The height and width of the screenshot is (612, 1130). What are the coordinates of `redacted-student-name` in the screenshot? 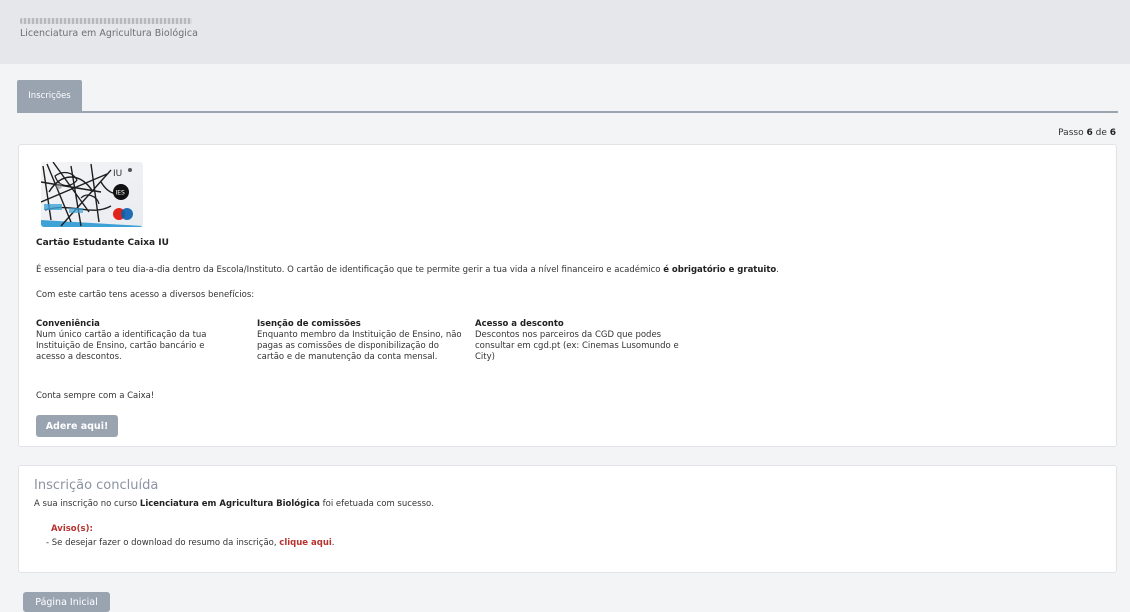 It's located at (106, 21).